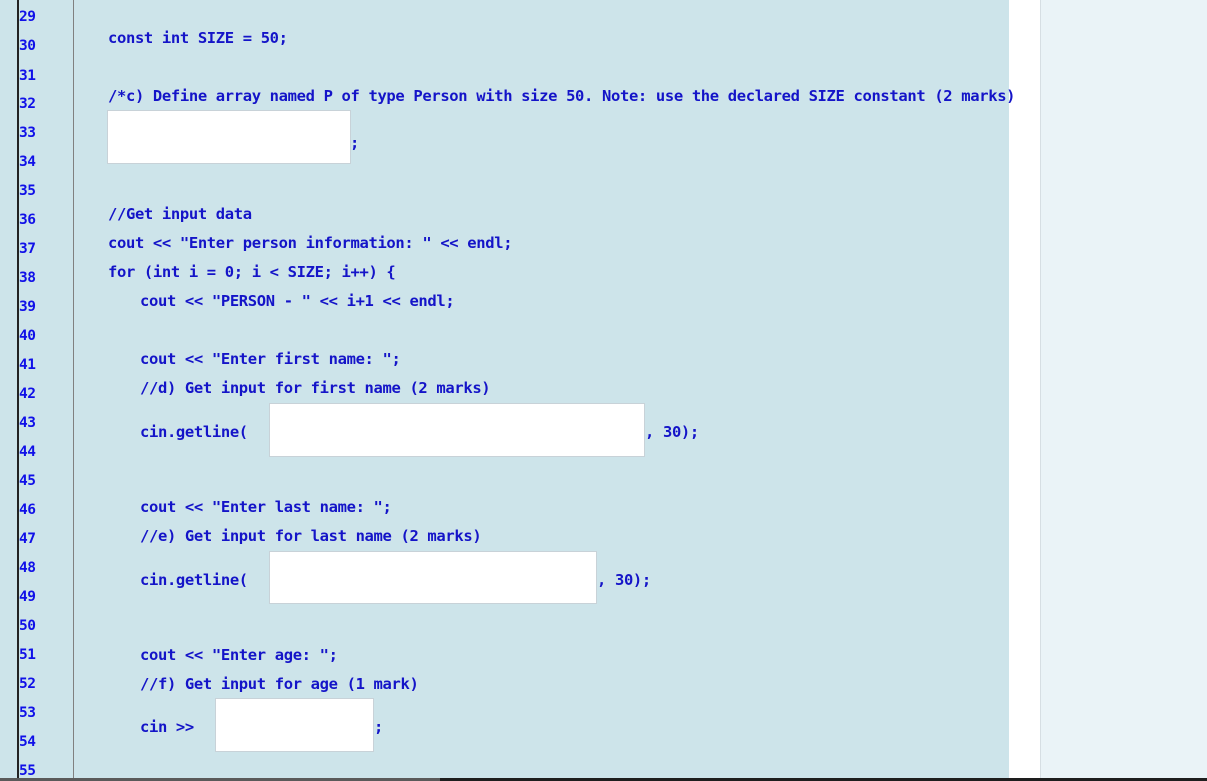  Describe the element at coordinates (252, 272) in the screenshot. I see `code-line-for-loop: for (int i = 0; i < SIZE; i++) {` at that location.